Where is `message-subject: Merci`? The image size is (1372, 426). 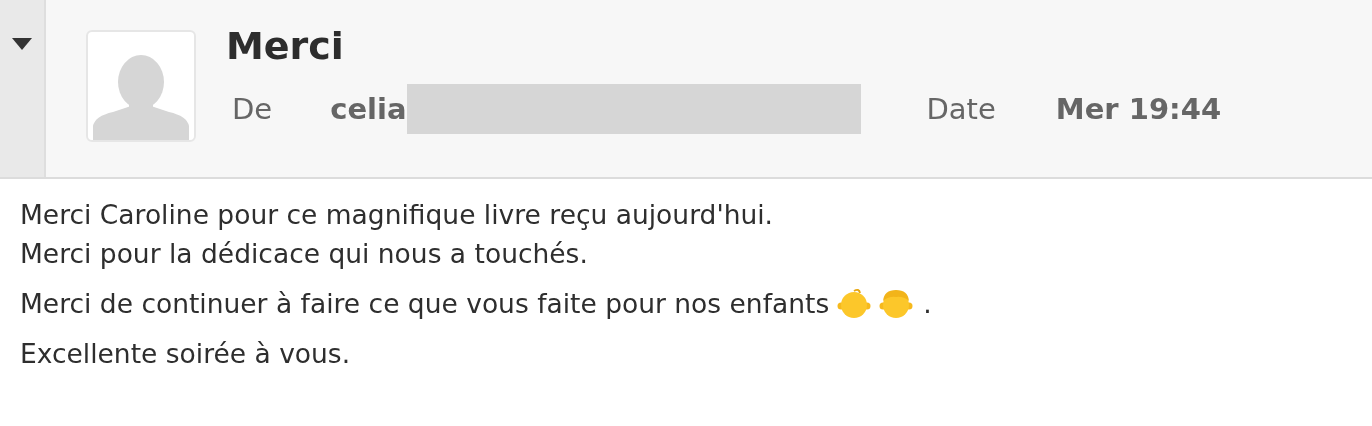
message-subject: Merci is located at coordinates (285, 46).